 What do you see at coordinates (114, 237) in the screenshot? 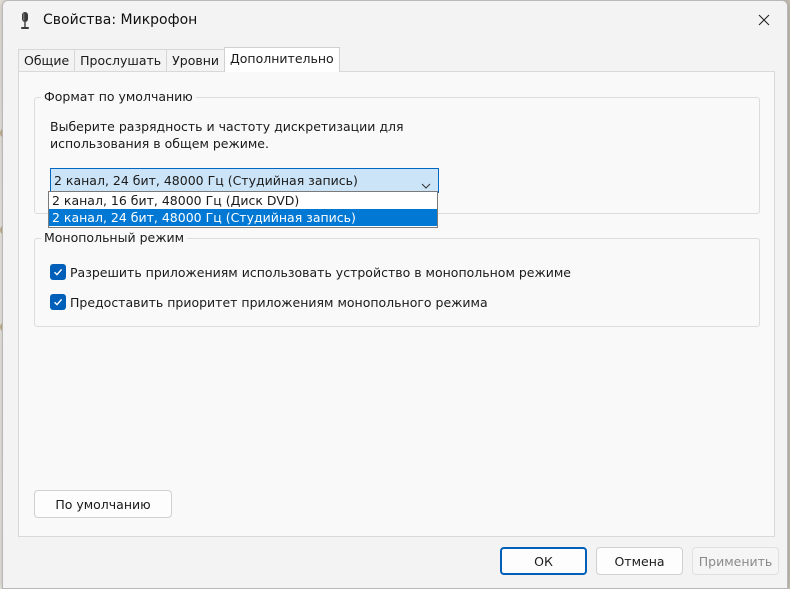
I see `exclusive-mode-legend: Монопольный режим` at bounding box center [114, 237].